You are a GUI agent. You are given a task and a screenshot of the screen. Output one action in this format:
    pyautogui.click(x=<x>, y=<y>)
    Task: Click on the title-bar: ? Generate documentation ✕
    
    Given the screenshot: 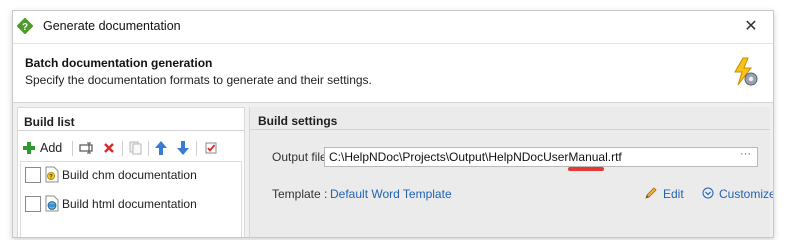 What is the action you would take?
    pyautogui.click(x=393, y=27)
    